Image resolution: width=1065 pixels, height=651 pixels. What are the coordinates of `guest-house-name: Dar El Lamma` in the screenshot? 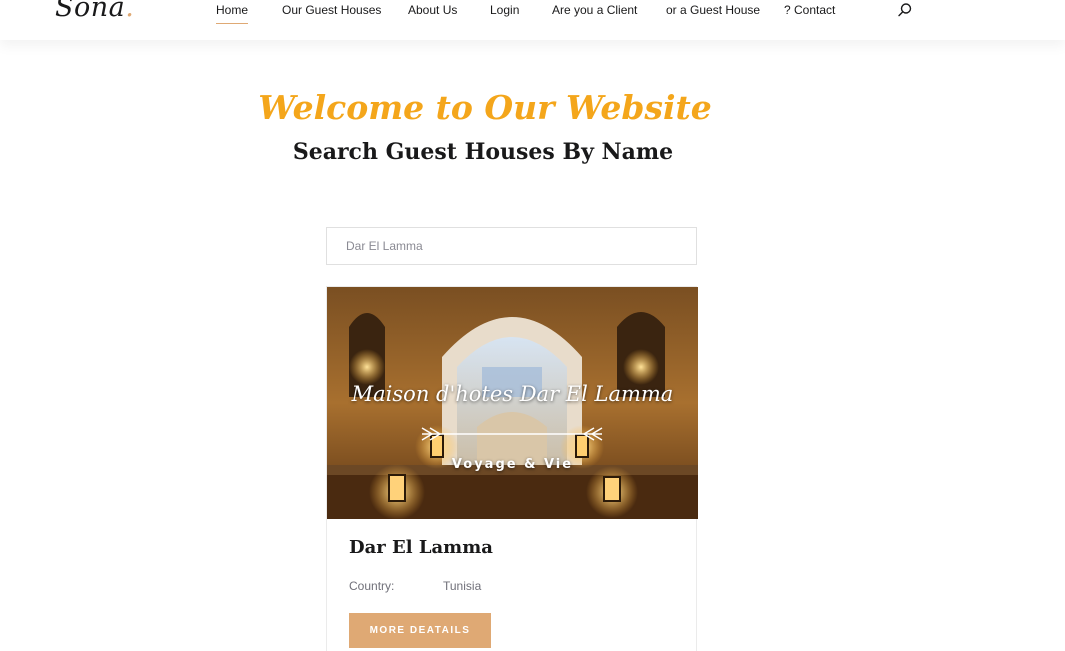 It's located at (421, 547).